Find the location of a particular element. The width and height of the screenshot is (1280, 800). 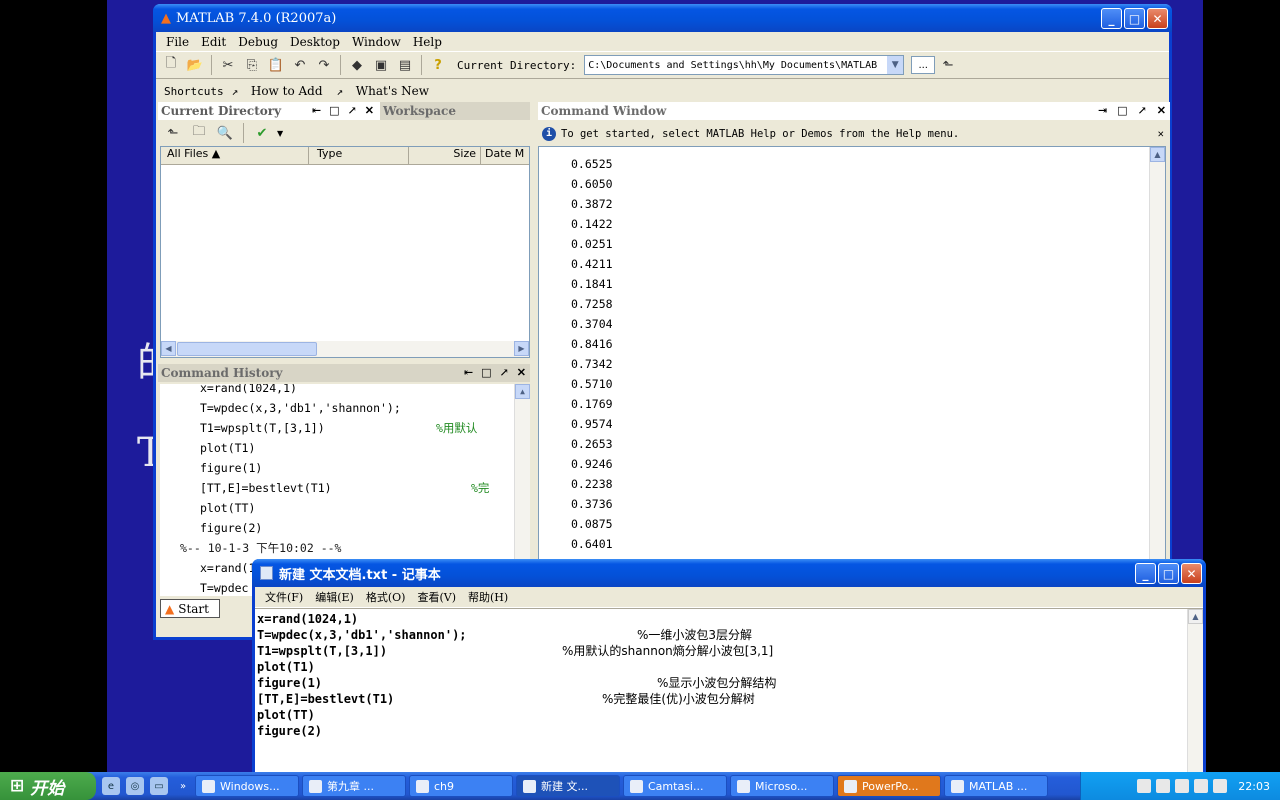

np-menu-file: 文件(F) is located at coordinates (284, 597).